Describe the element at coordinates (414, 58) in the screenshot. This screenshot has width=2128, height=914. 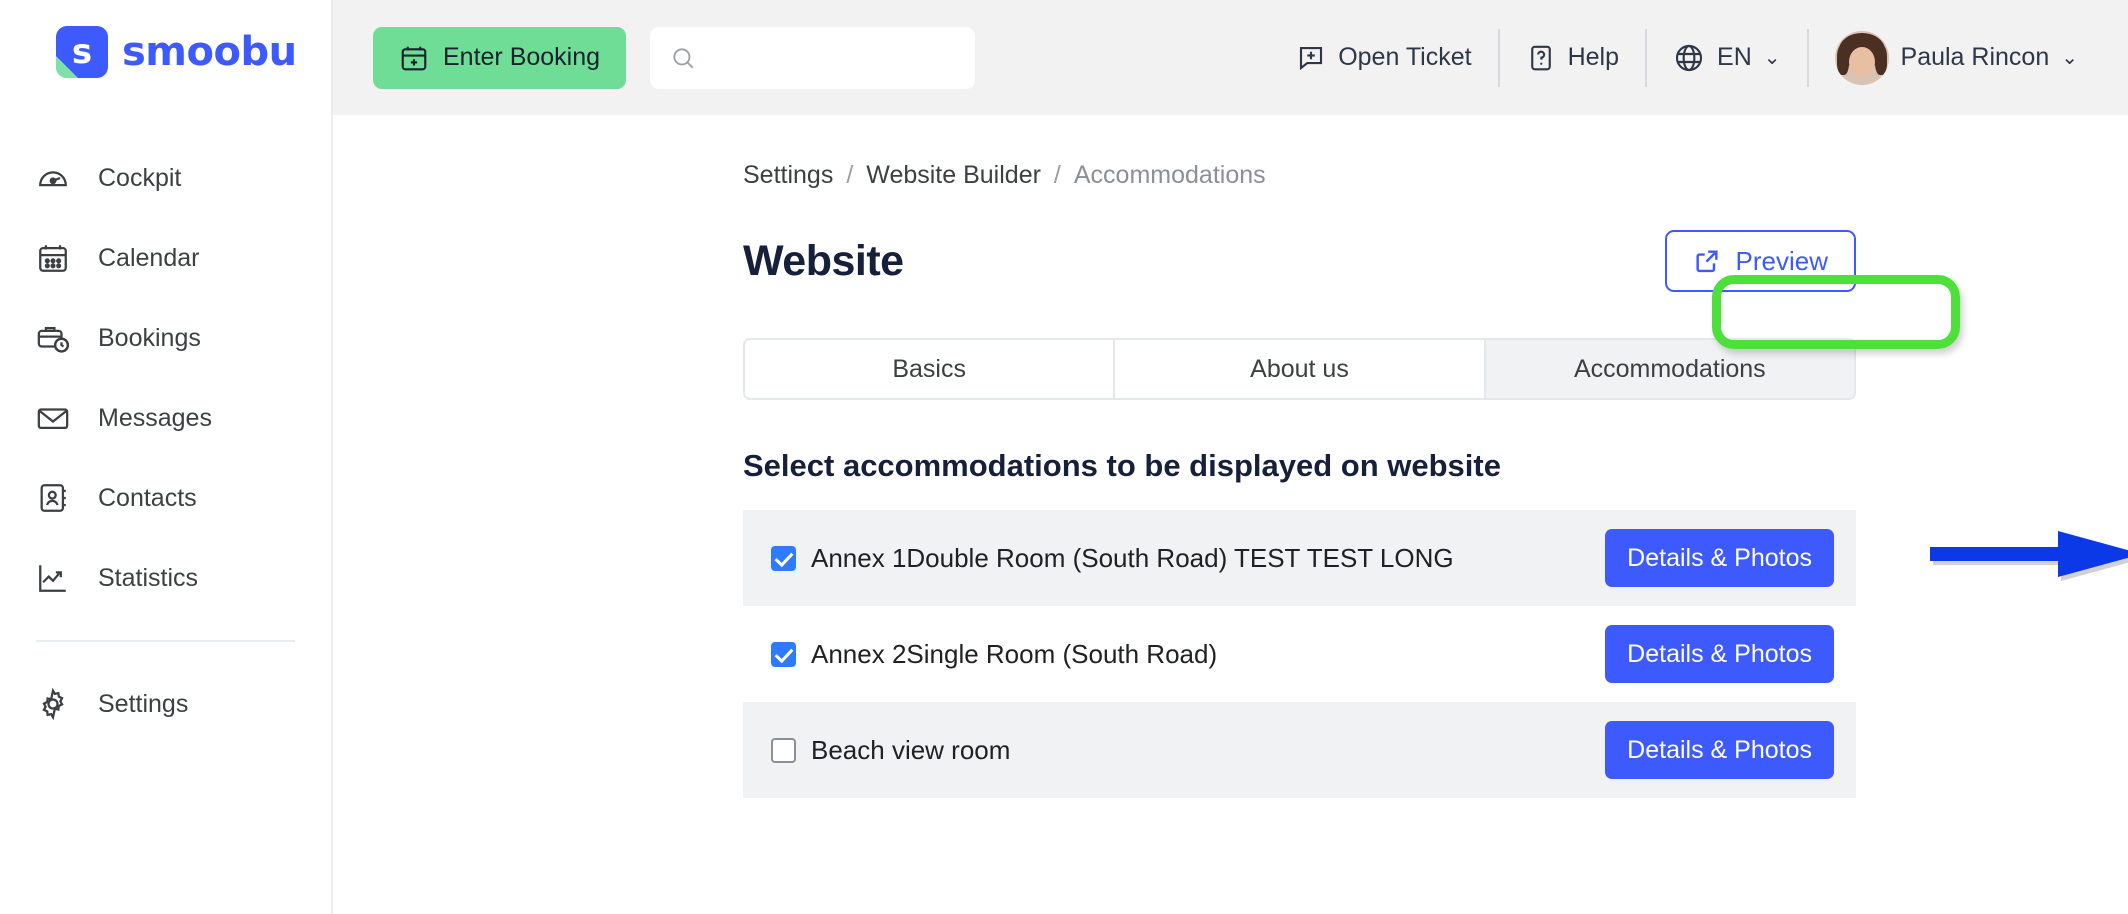
I see `calendar-plus-icon` at that location.